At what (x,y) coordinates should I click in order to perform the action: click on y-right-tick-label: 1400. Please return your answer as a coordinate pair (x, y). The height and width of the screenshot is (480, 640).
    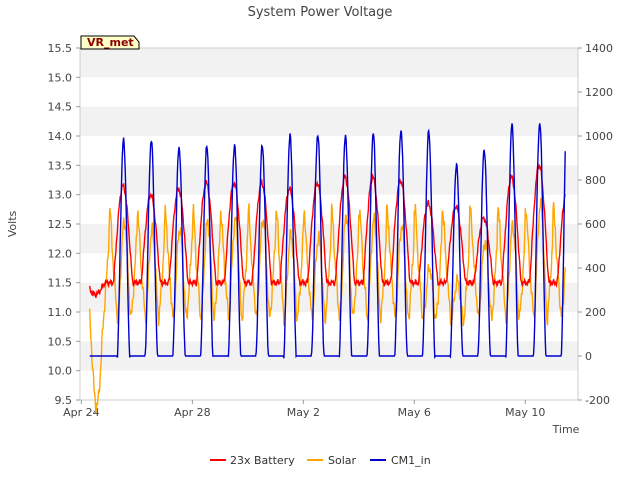
    Looking at the image, I should click on (599, 48).